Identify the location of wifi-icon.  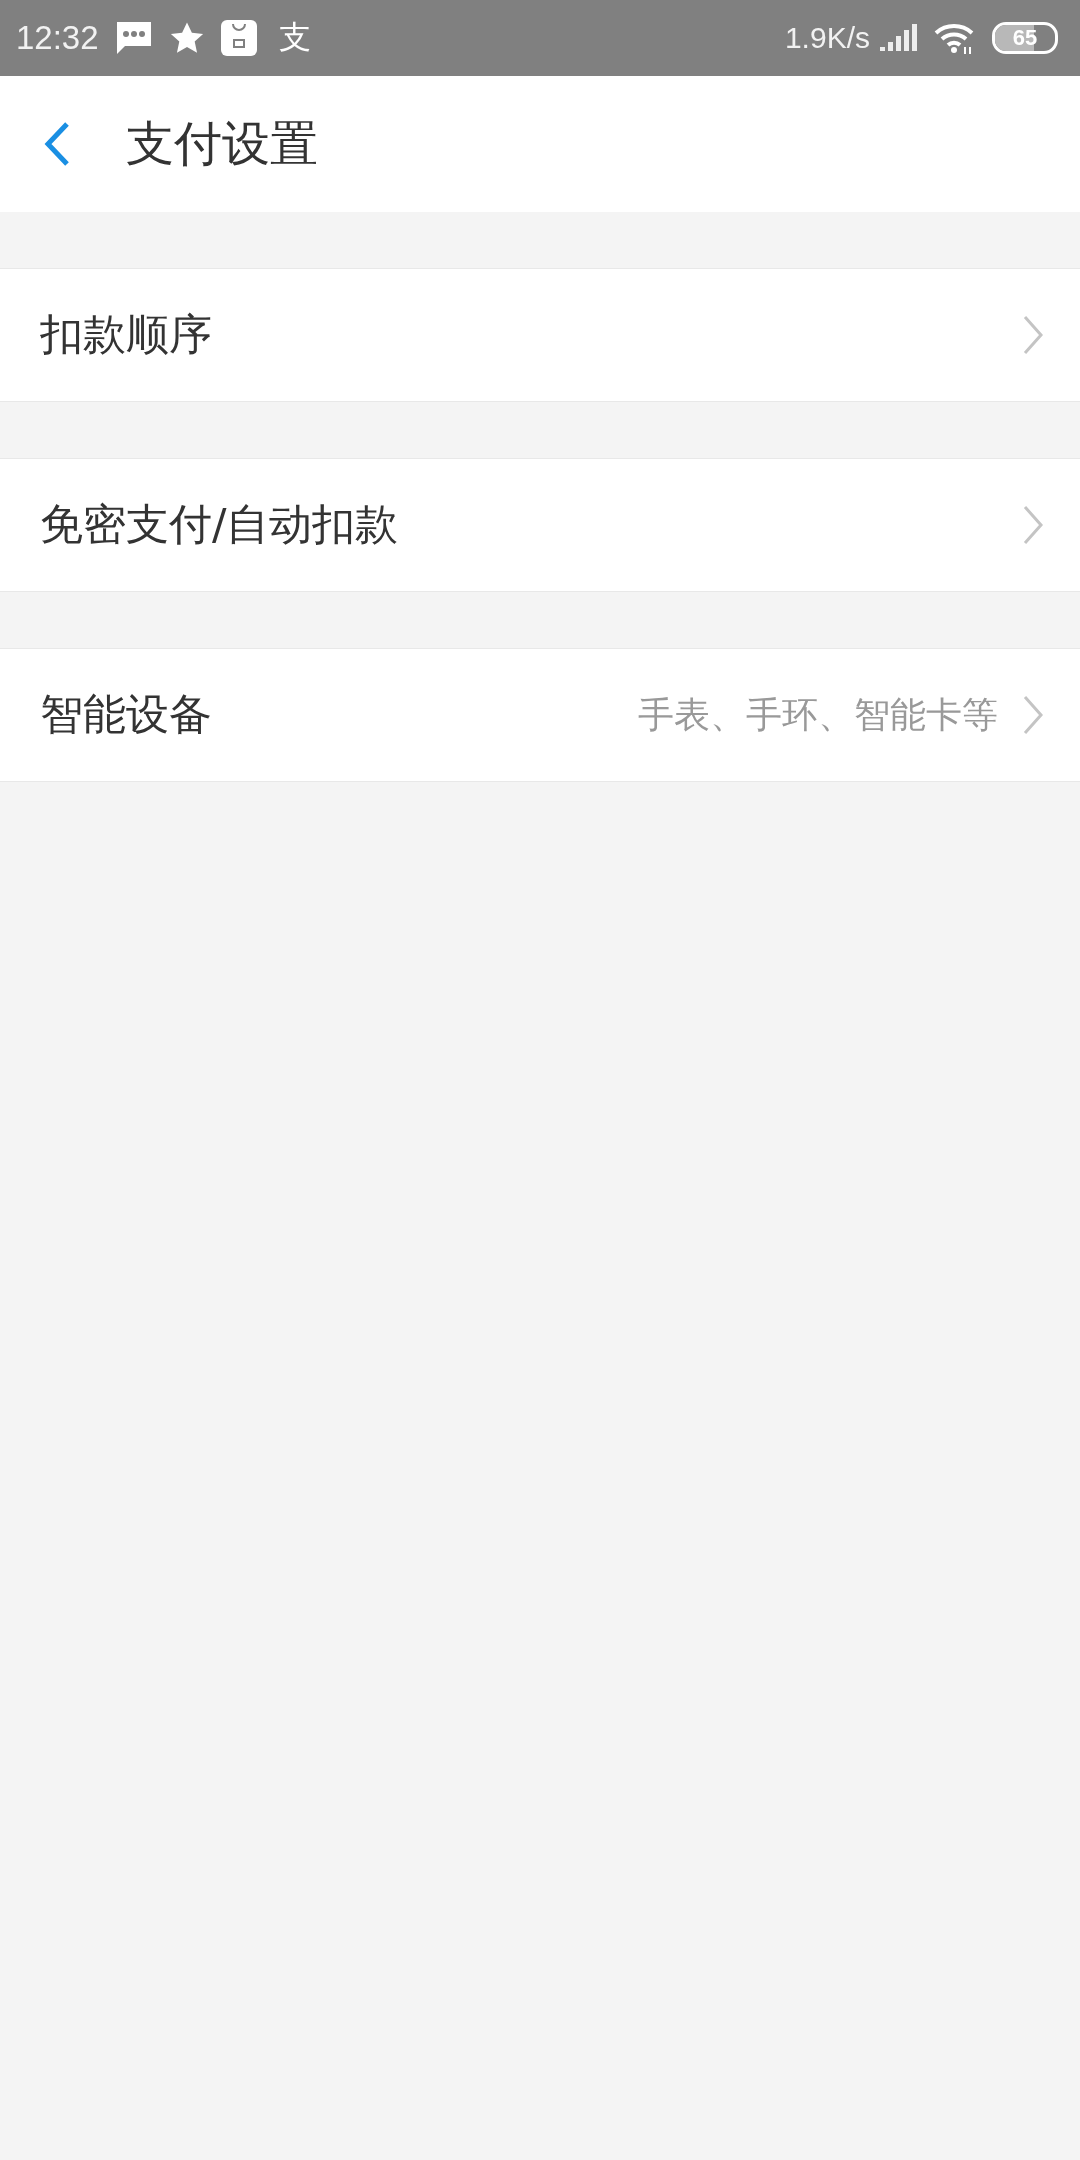
(955, 38).